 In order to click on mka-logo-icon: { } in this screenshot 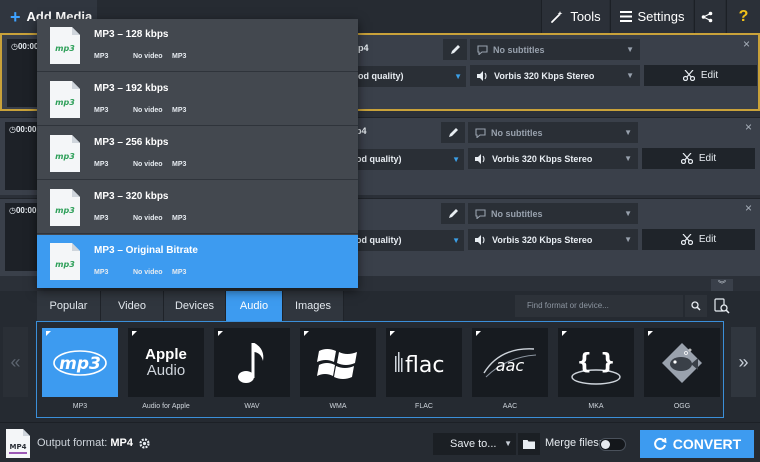, I will do `click(596, 367)`.